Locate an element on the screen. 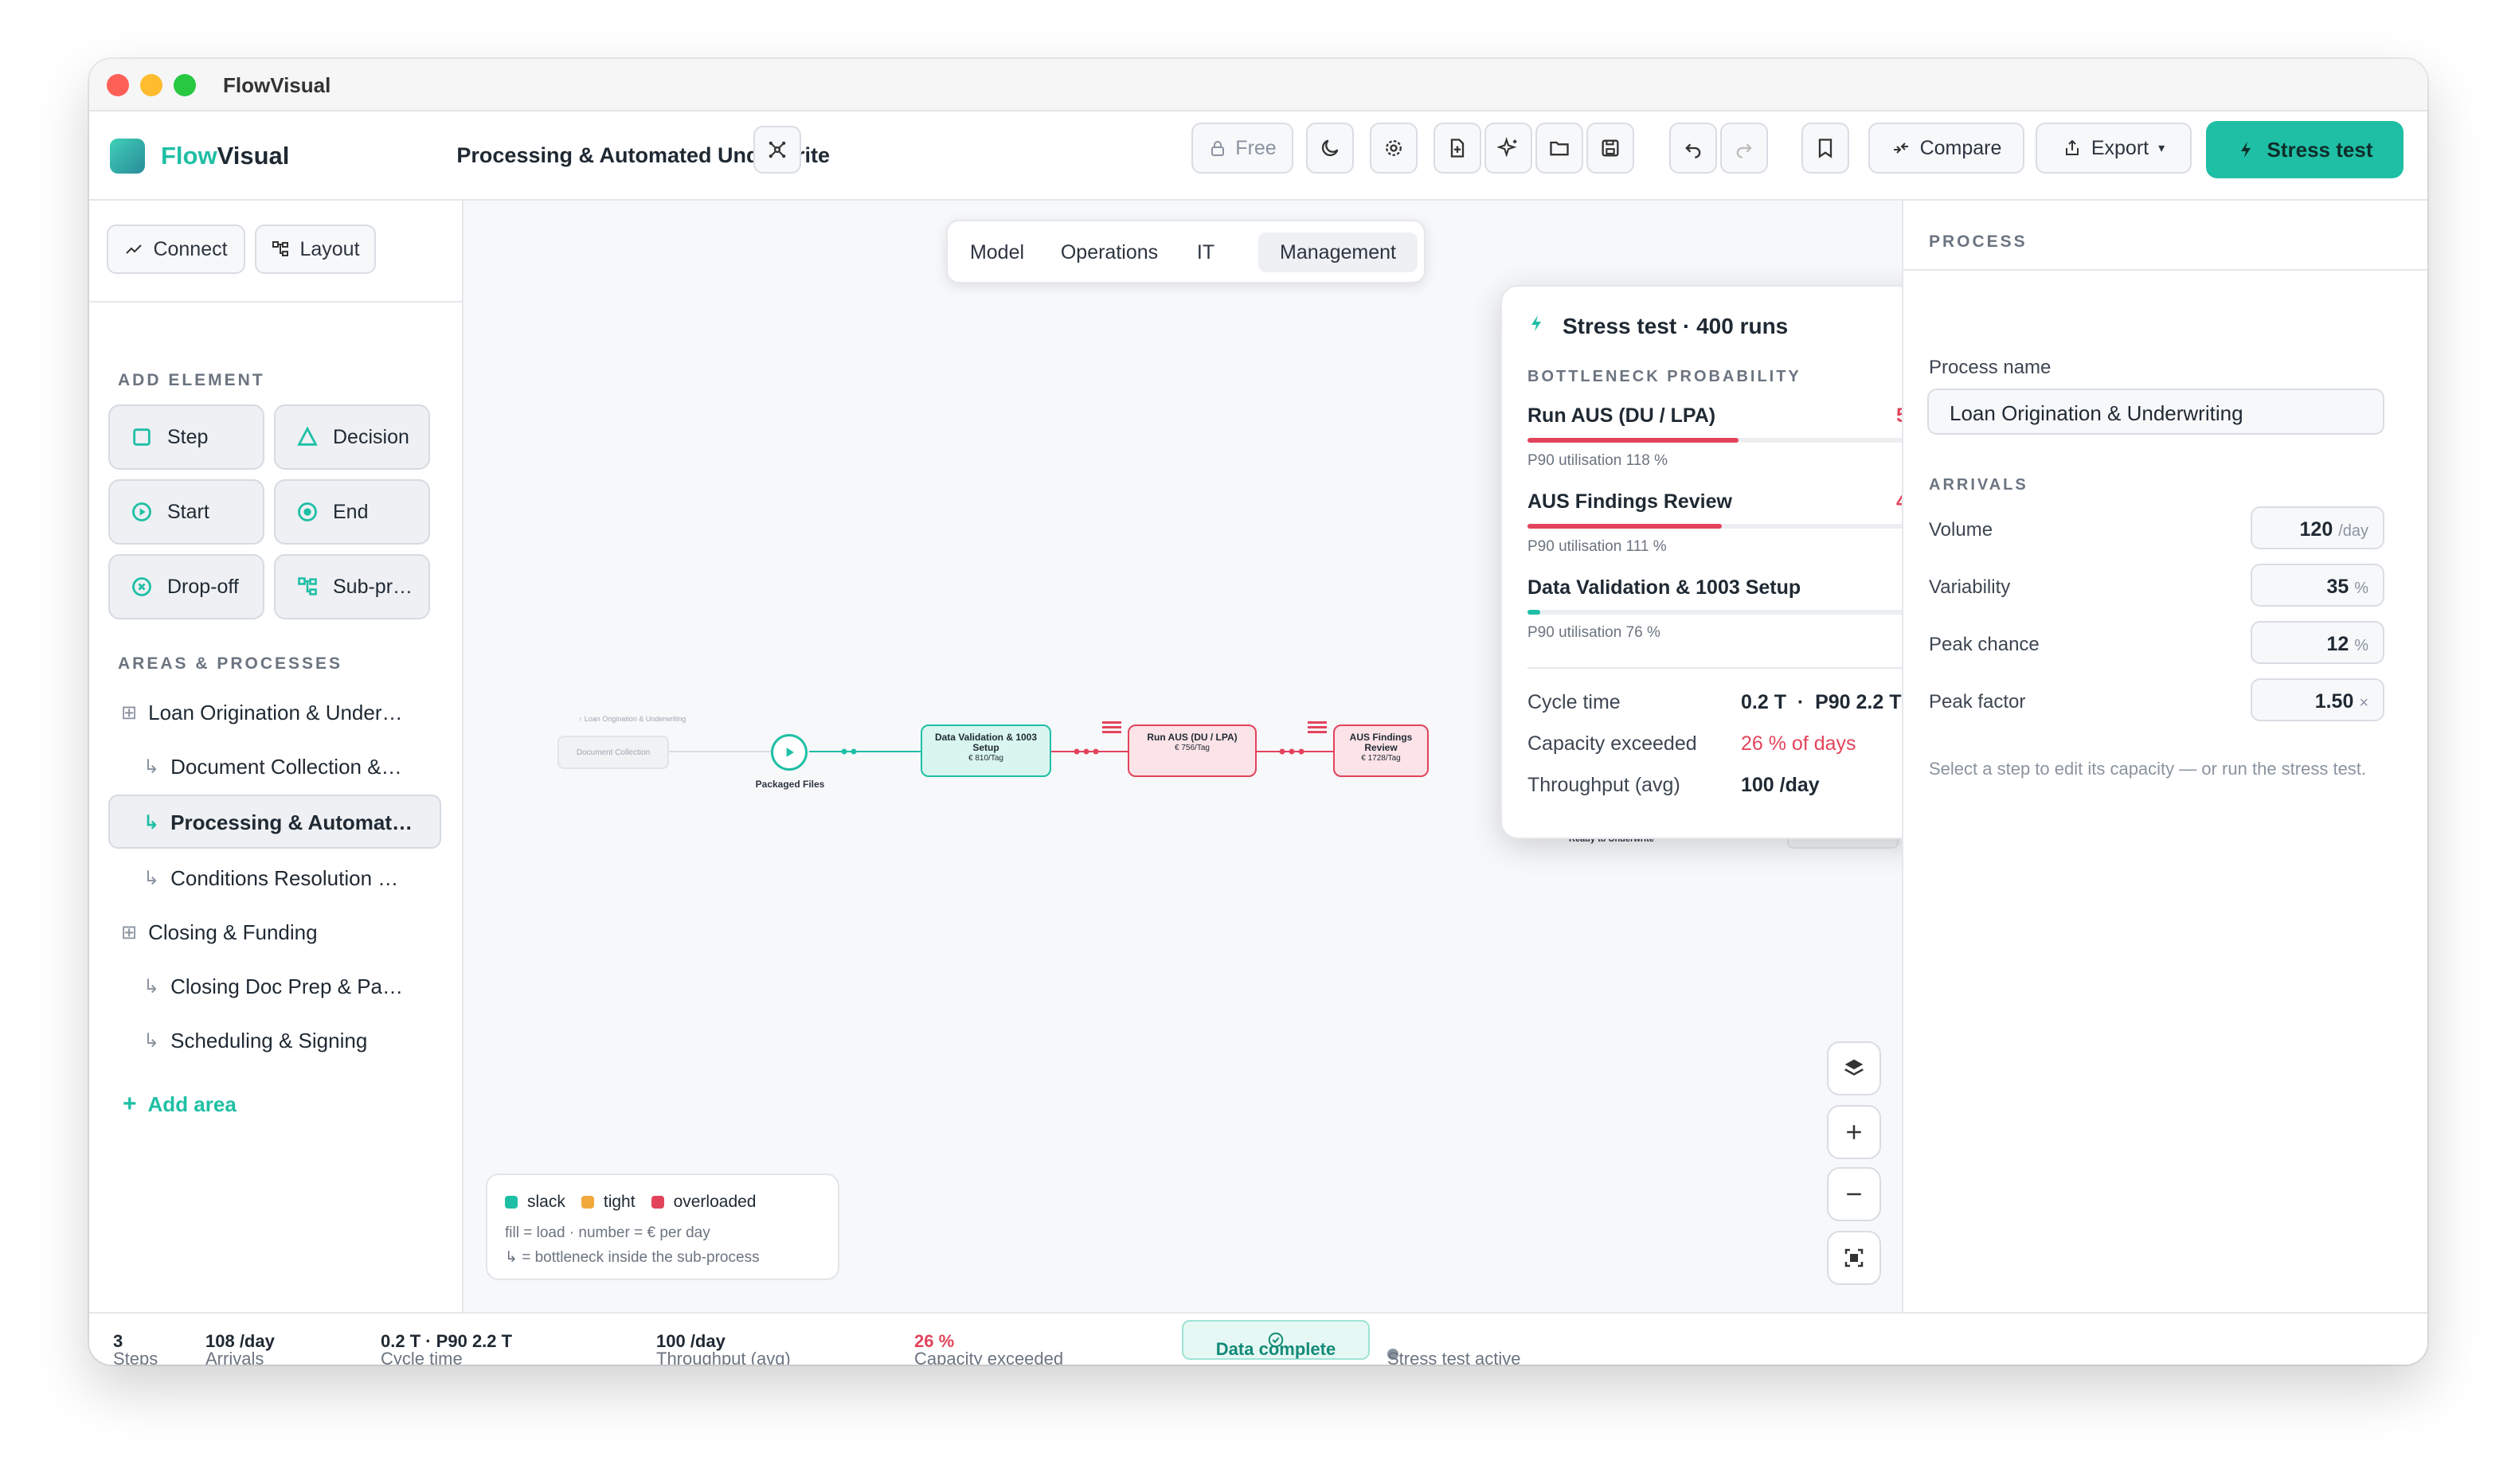 The height and width of the screenshot is (1484, 2515). connect-button: Connect is located at coordinates (176, 249).